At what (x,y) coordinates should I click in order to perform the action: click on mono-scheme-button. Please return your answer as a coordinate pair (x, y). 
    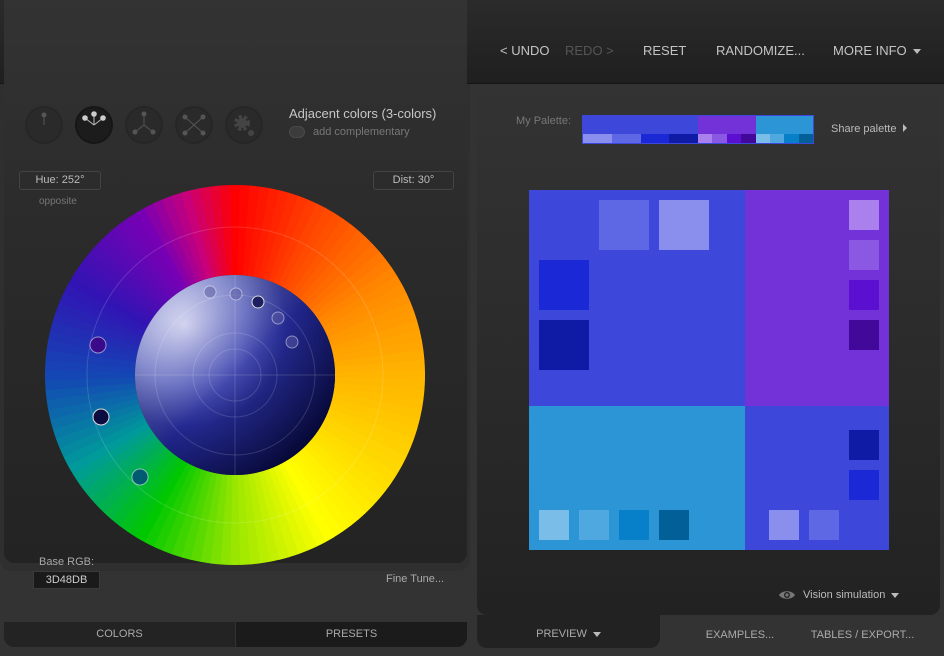
    Looking at the image, I should click on (44, 125).